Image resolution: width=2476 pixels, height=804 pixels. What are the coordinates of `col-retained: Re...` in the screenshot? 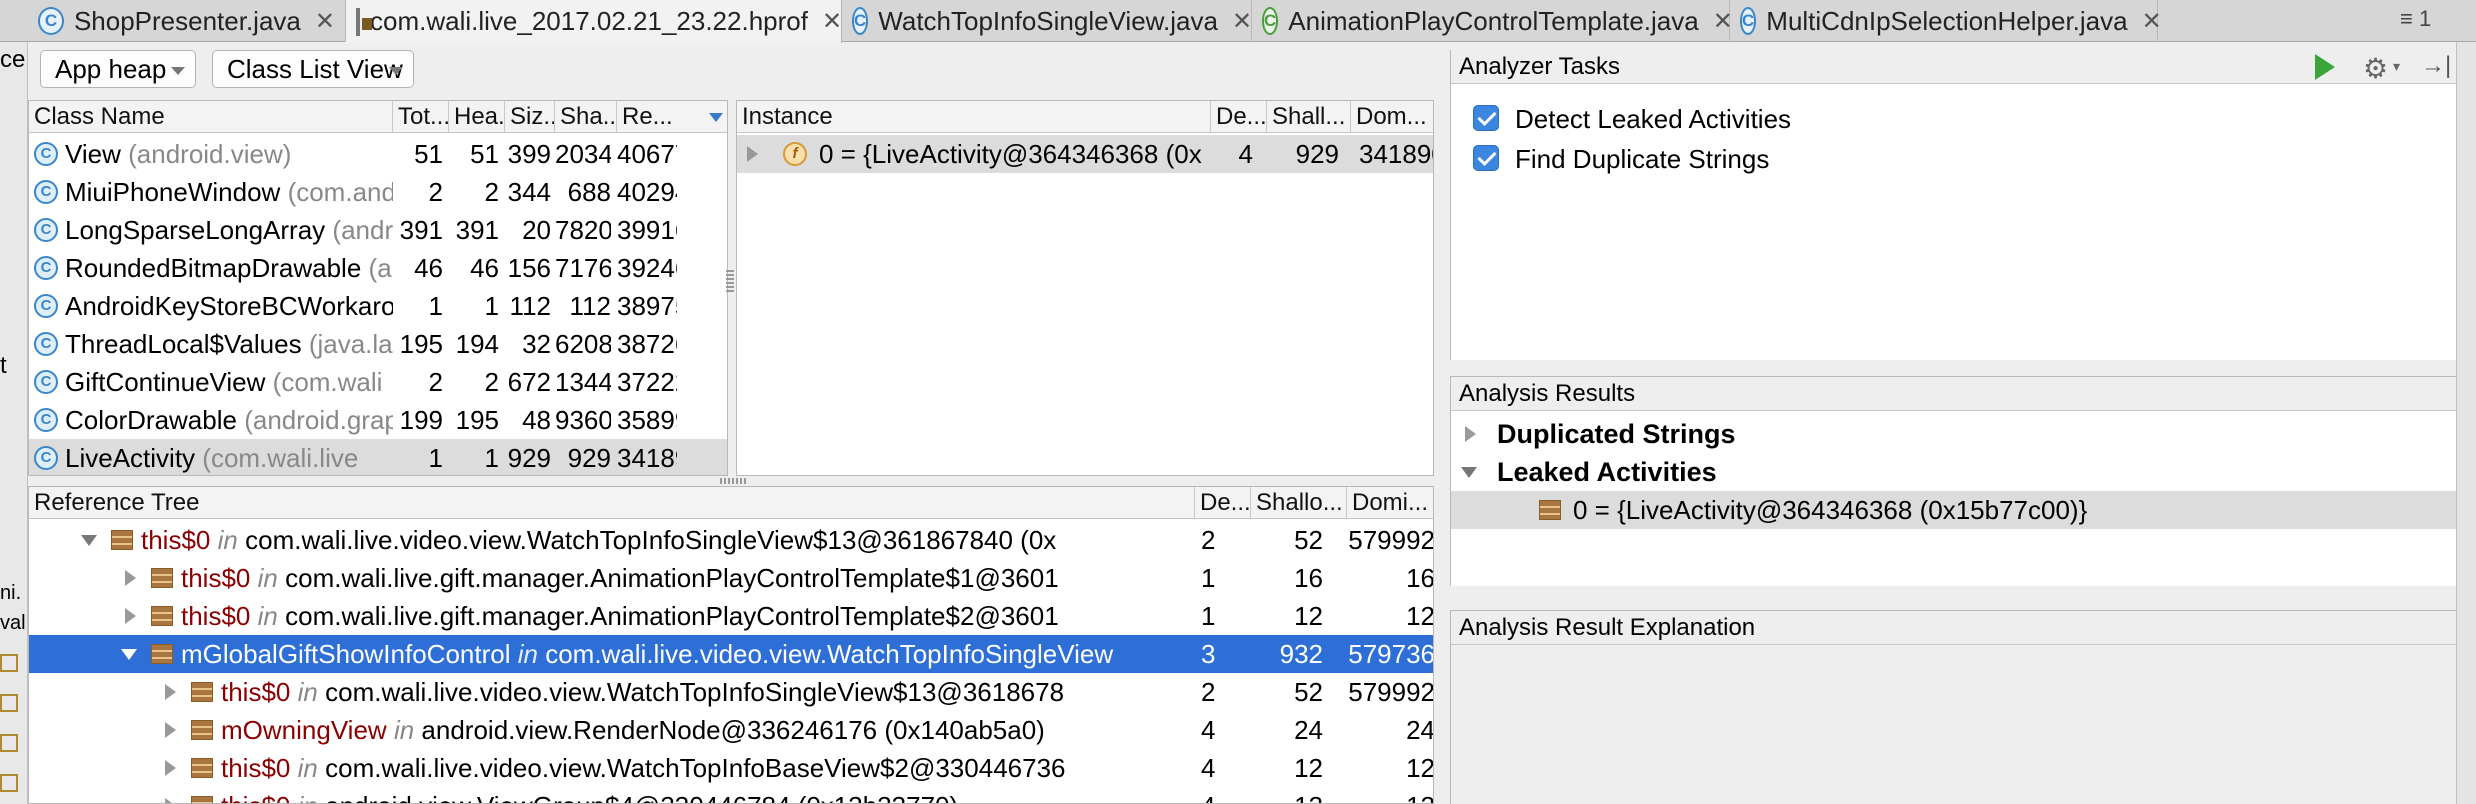 It's located at (647, 117).